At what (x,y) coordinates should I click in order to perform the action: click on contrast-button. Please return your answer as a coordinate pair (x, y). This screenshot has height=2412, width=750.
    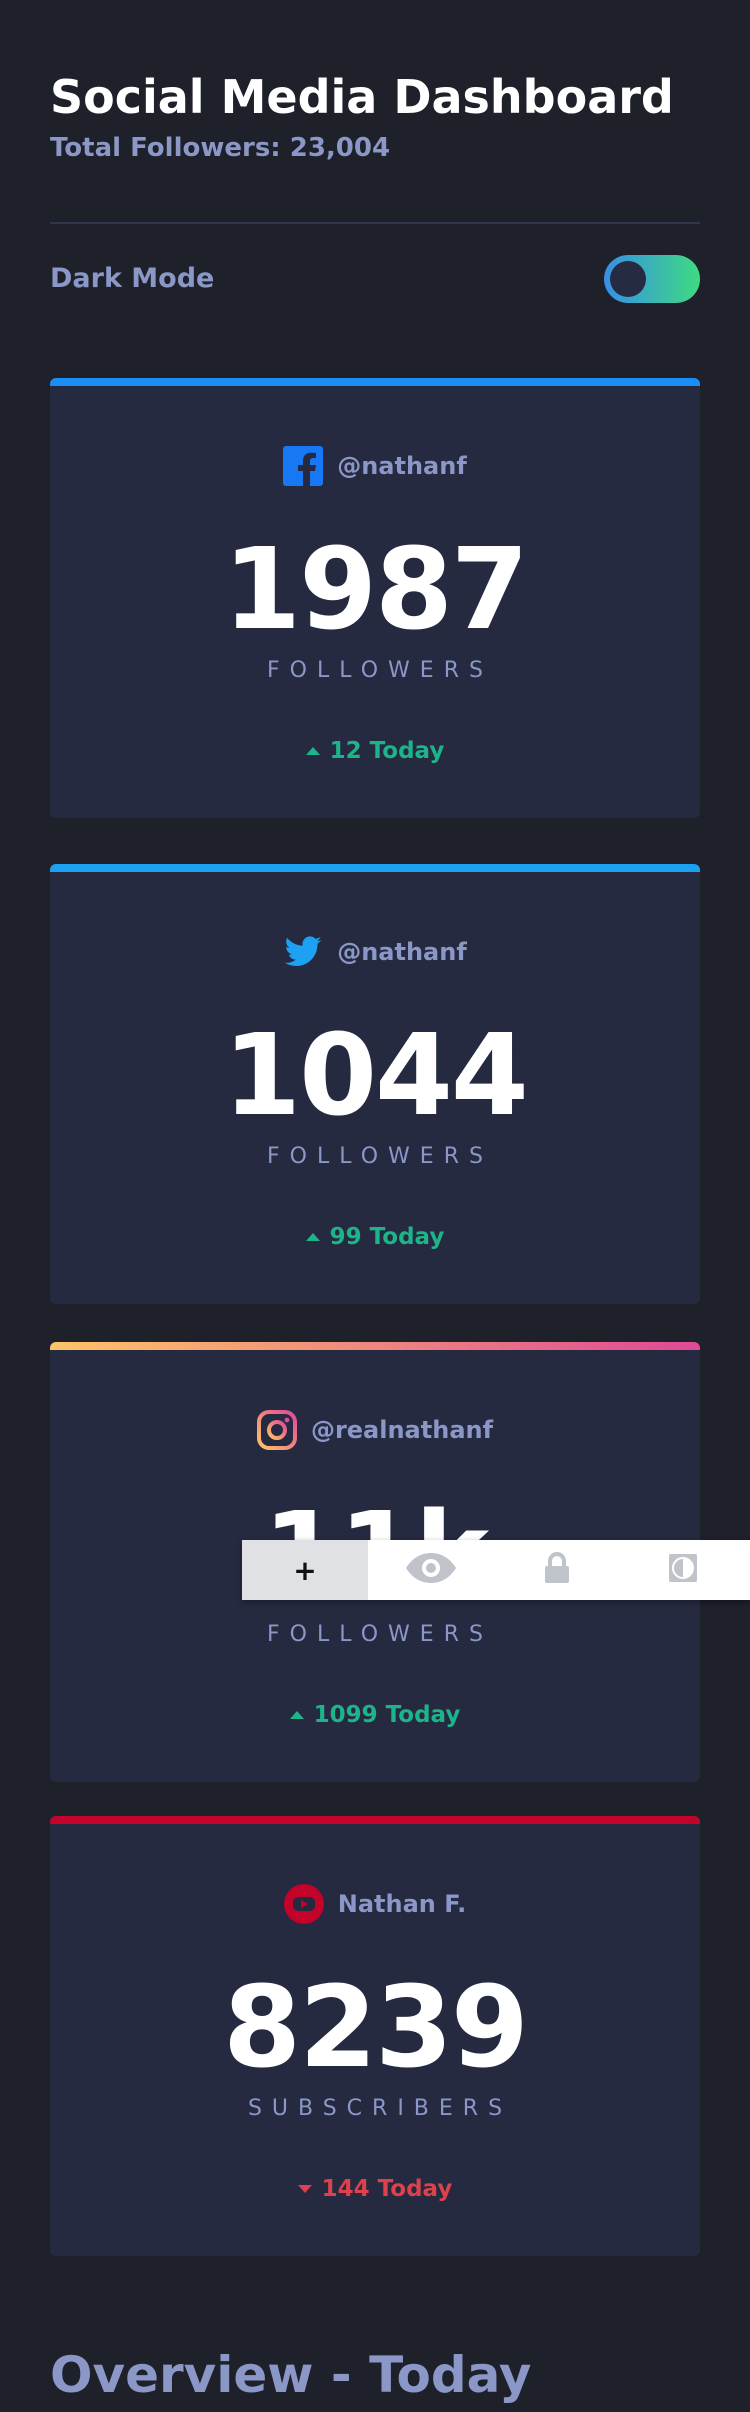
    Looking at the image, I should click on (683, 1570).